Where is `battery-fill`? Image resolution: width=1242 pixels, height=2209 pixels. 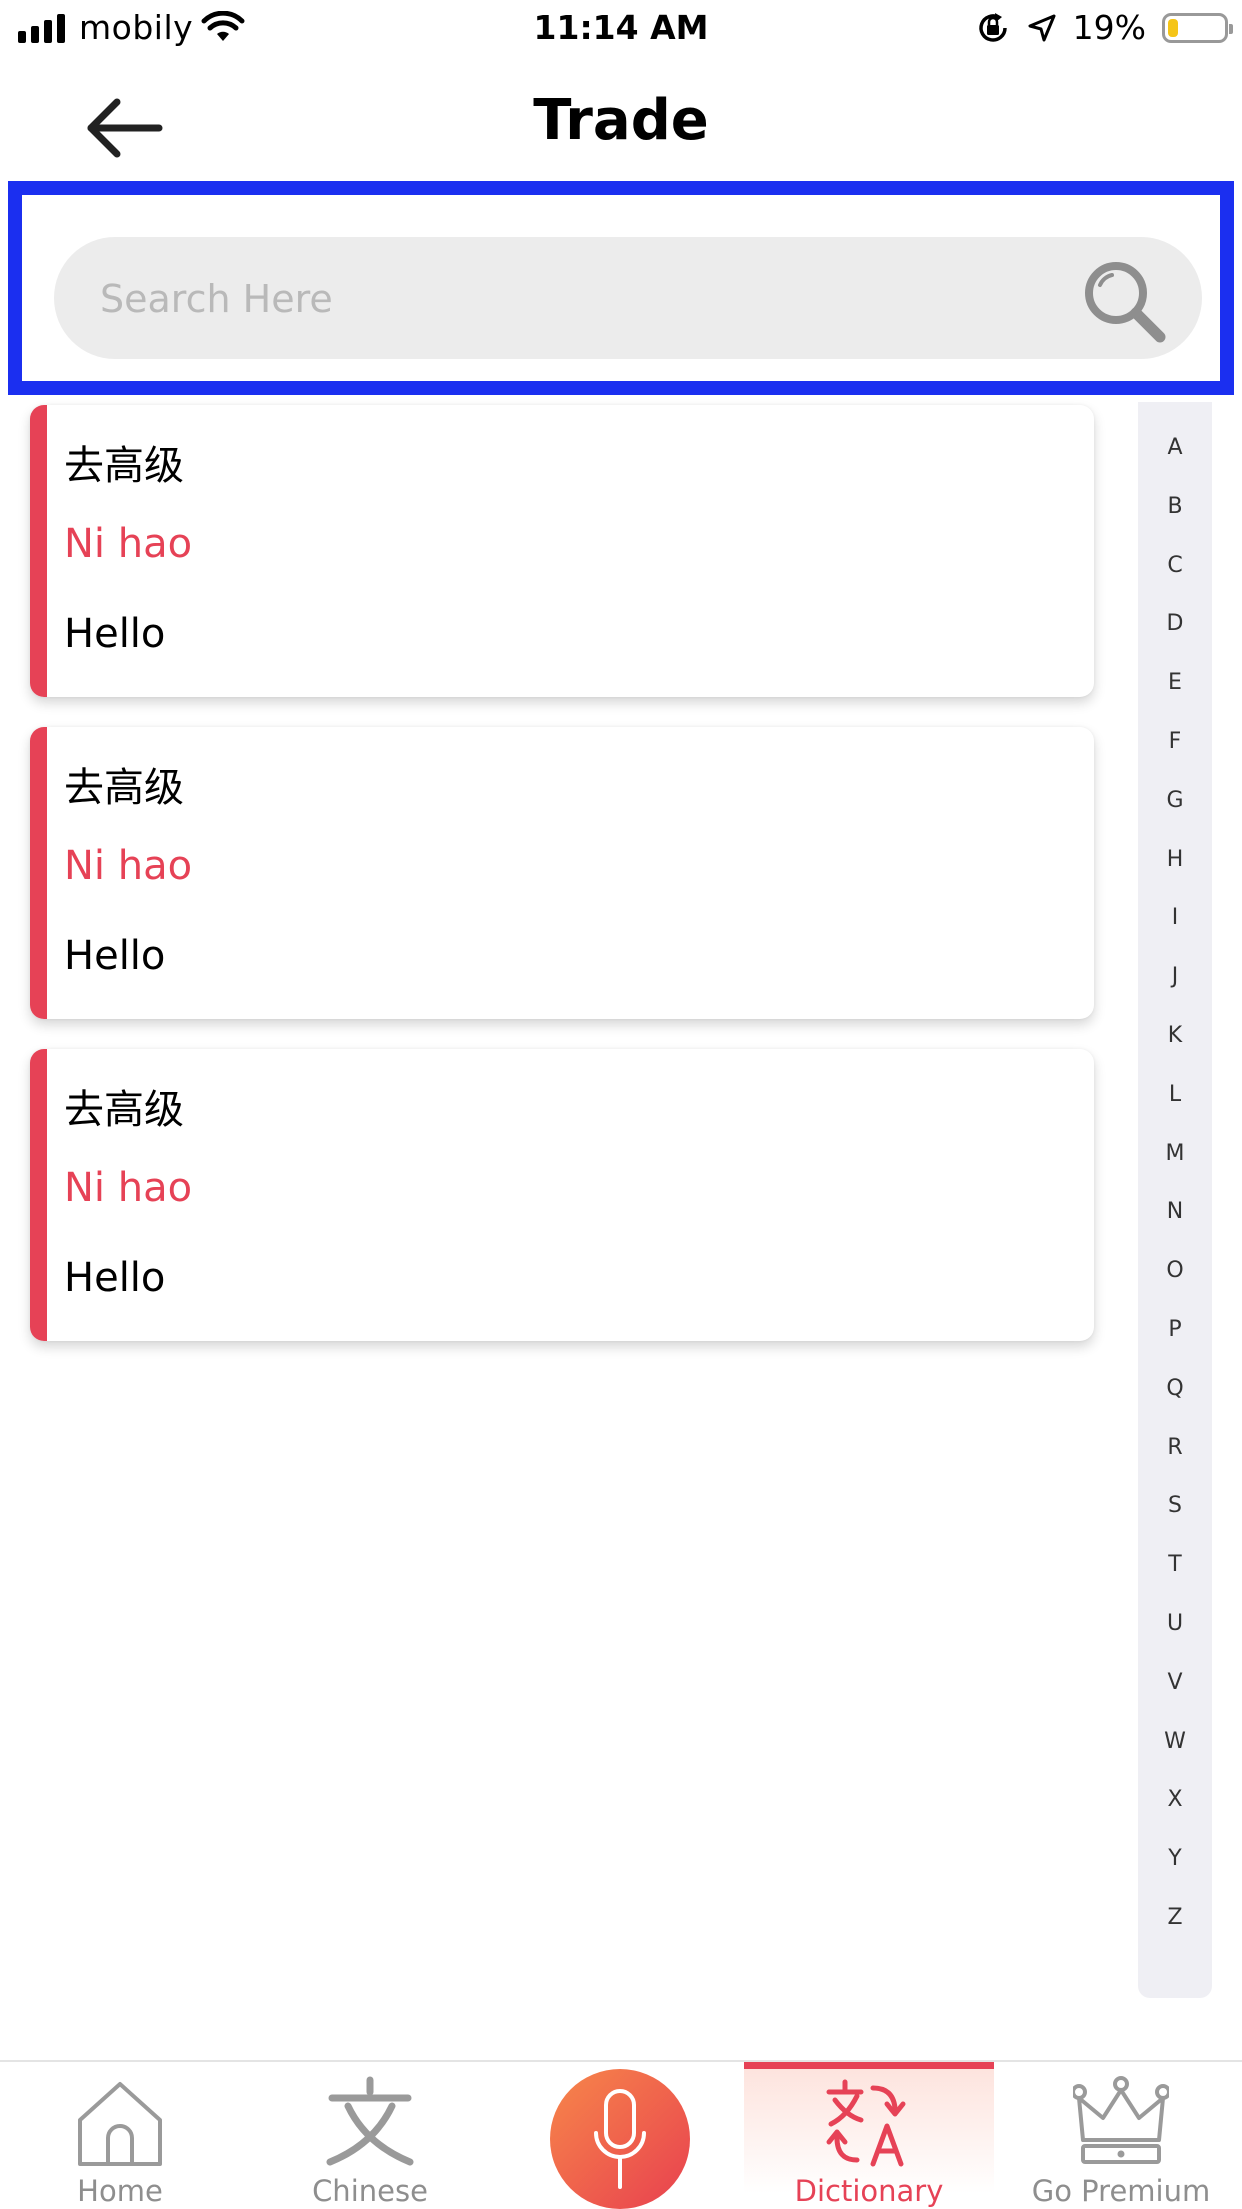 battery-fill is located at coordinates (1173, 27).